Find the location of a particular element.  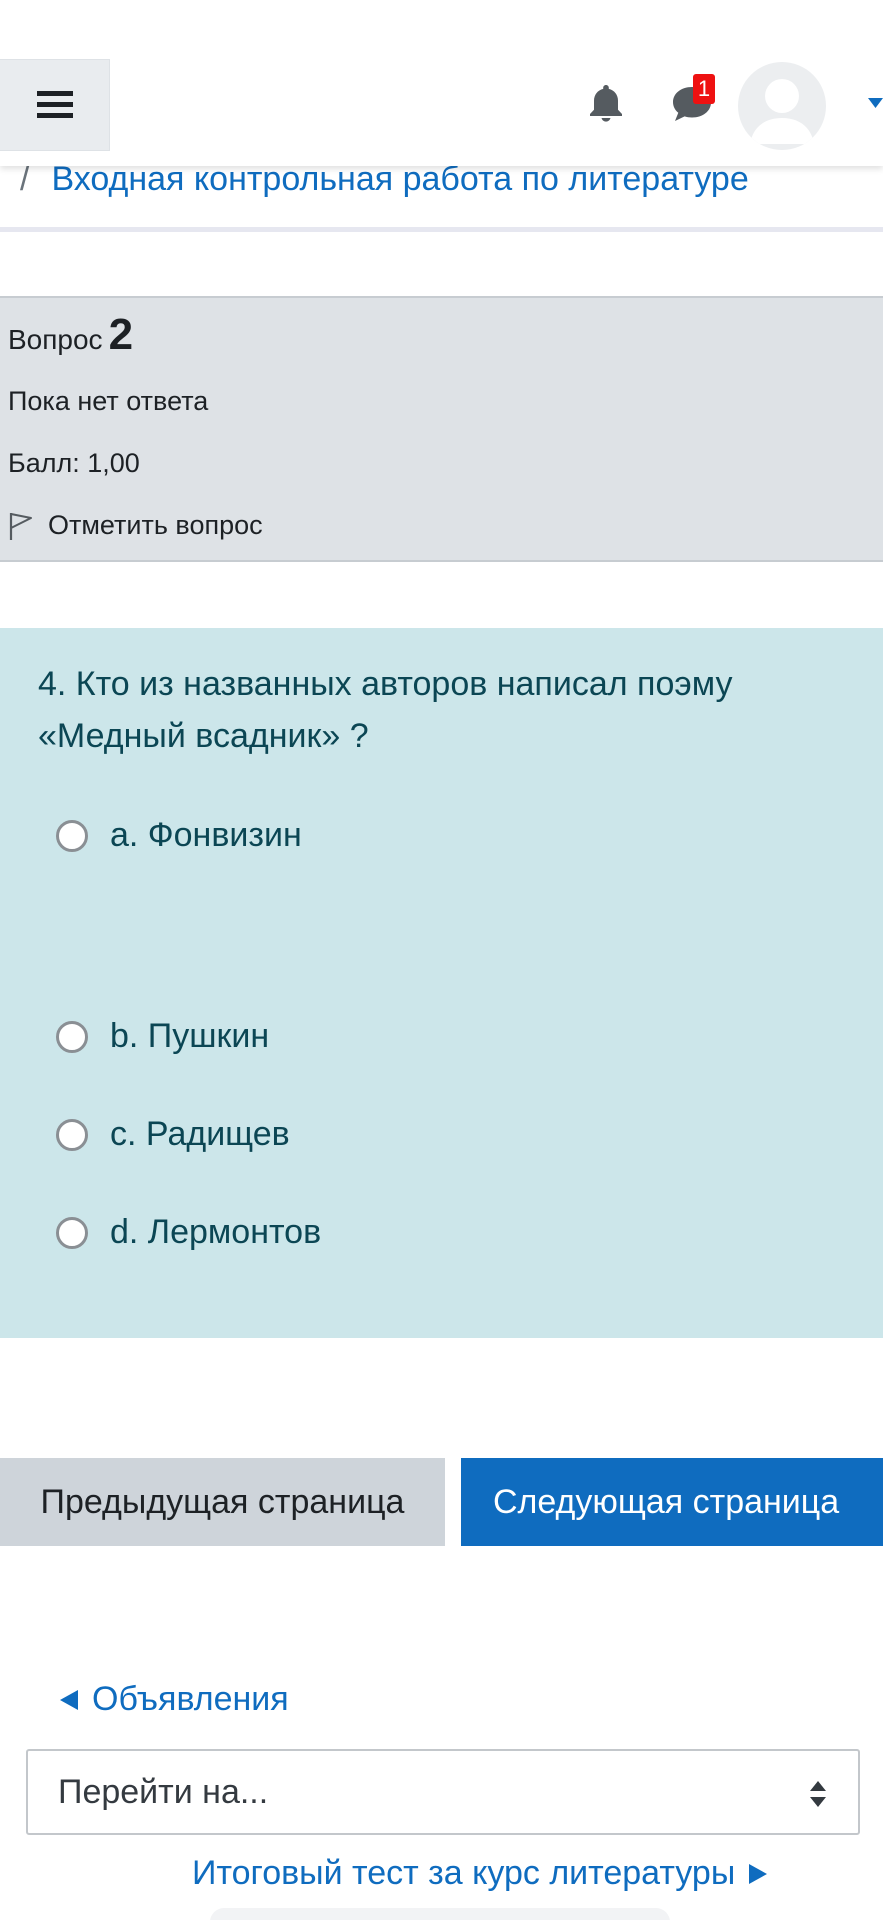

chevron-down-icon is located at coordinates (875, 103).